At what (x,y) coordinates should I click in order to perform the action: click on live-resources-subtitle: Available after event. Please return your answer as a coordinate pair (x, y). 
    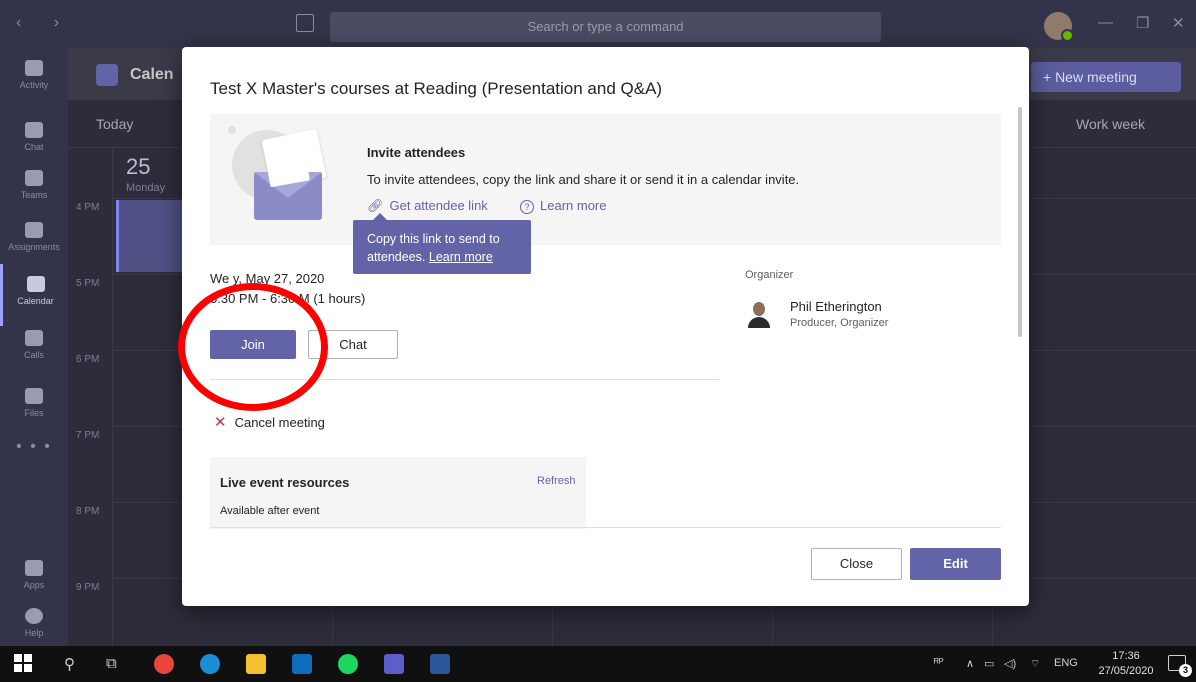
    Looking at the image, I should click on (270, 511).